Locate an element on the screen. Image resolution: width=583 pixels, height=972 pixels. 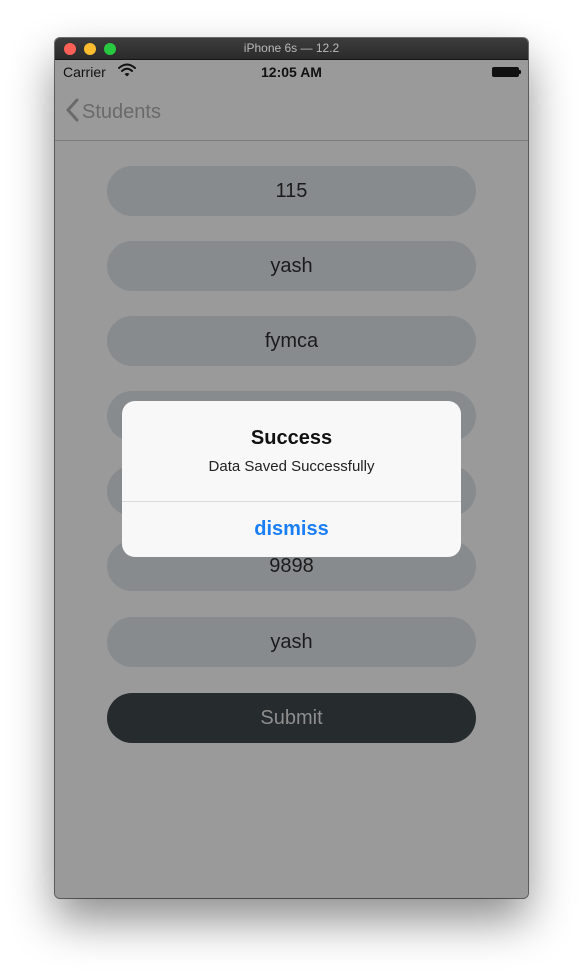
status-time: 12:05 AM is located at coordinates (291, 72).